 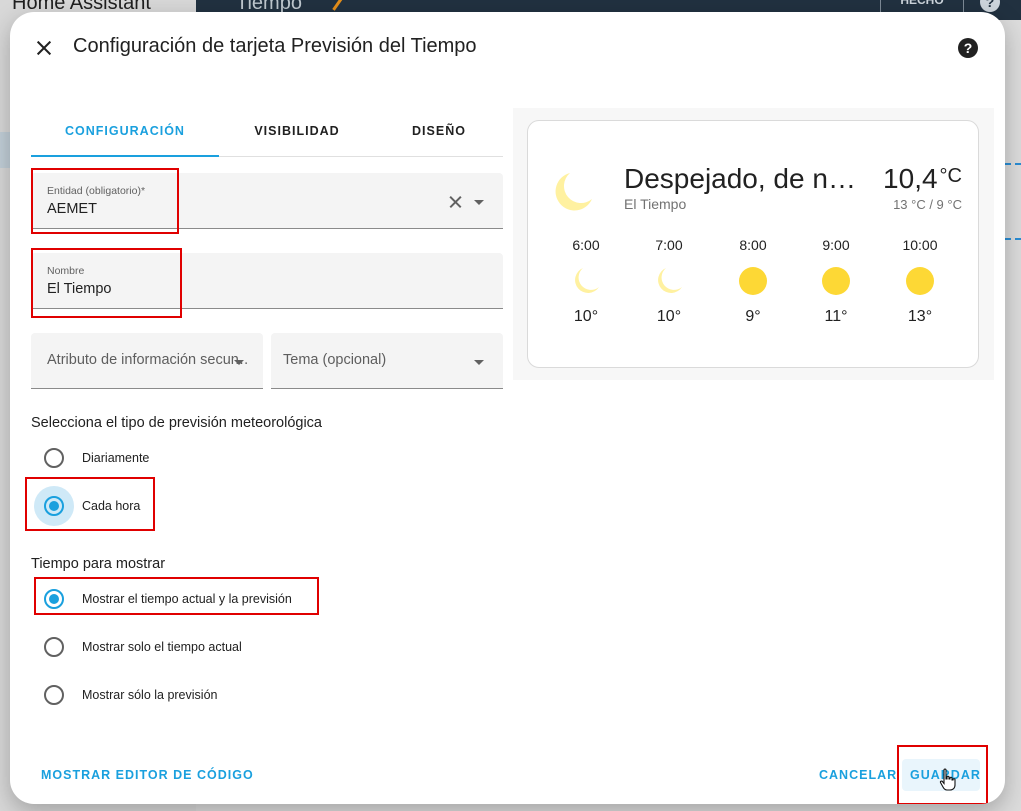 I want to click on theme-select: Tema (opcional), so click(x=387, y=361).